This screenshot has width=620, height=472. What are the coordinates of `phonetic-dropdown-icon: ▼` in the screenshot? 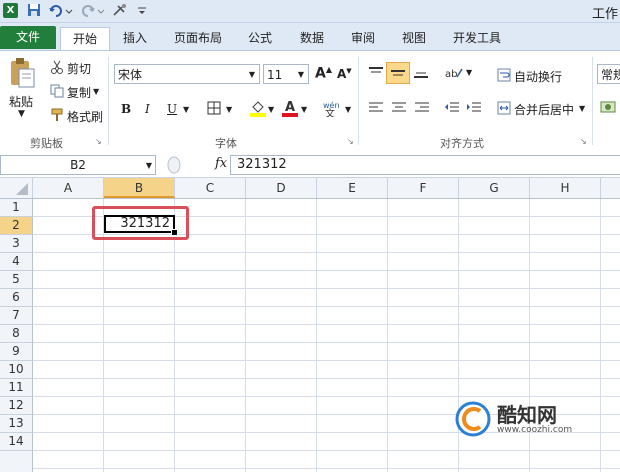 It's located at (348, 109).